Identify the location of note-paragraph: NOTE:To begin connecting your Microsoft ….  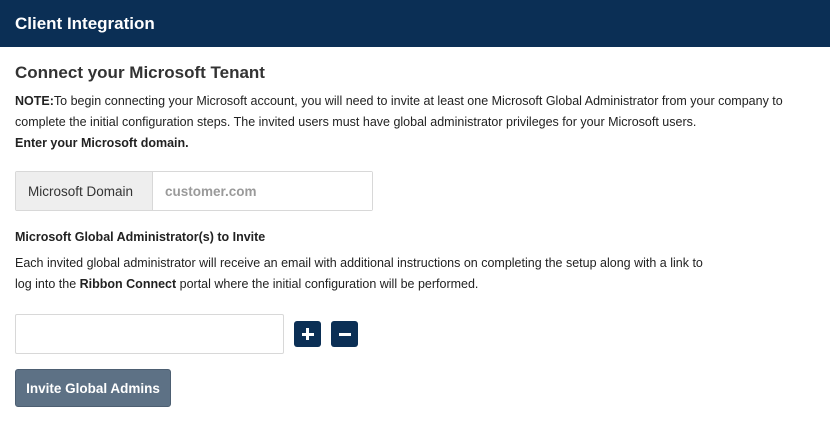
(415, 112).